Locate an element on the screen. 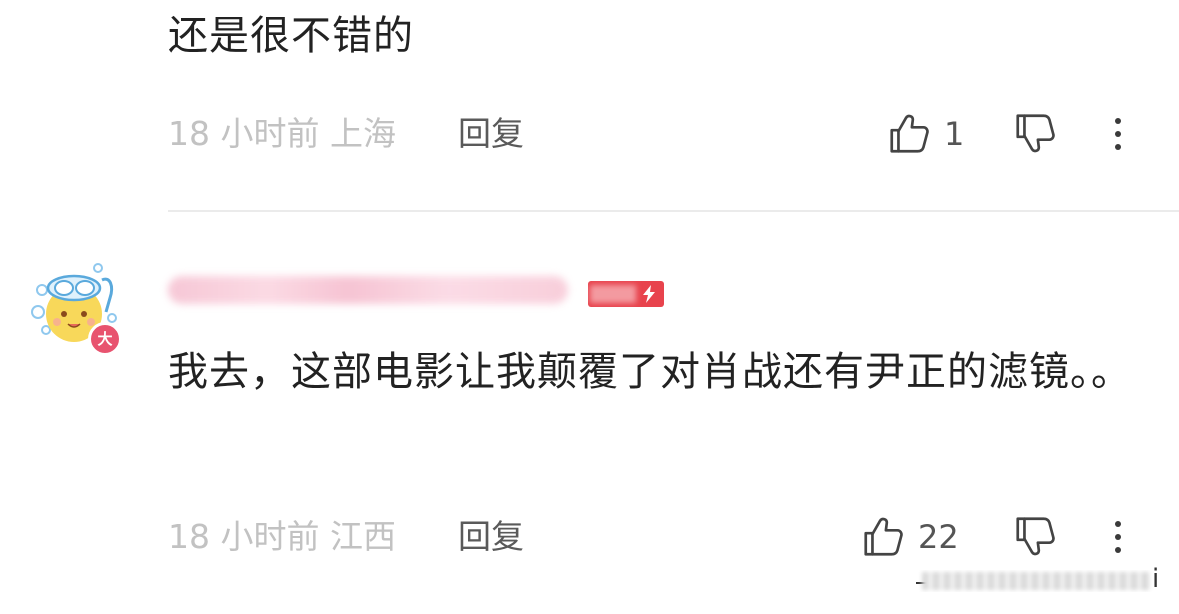 The height and width of the screenshot is (614, 1179). avatar-badge: 大 is located at coordinates (105, 339).